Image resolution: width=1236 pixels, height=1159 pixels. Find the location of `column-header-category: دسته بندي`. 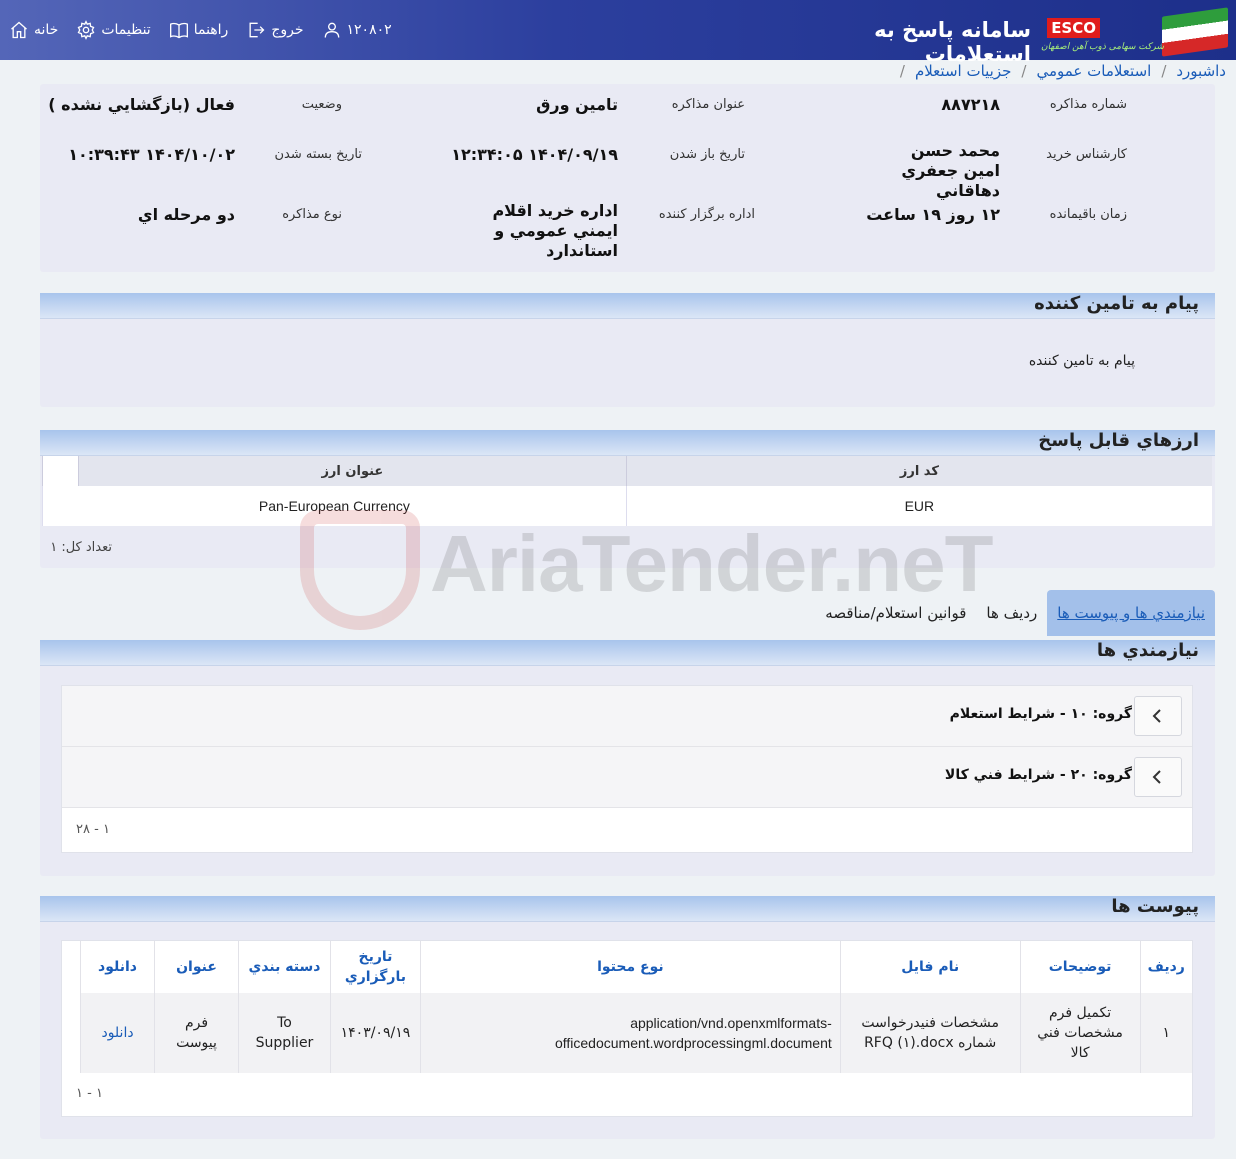

column-header-category: دسته بندي is located at coordinates (284, 967).